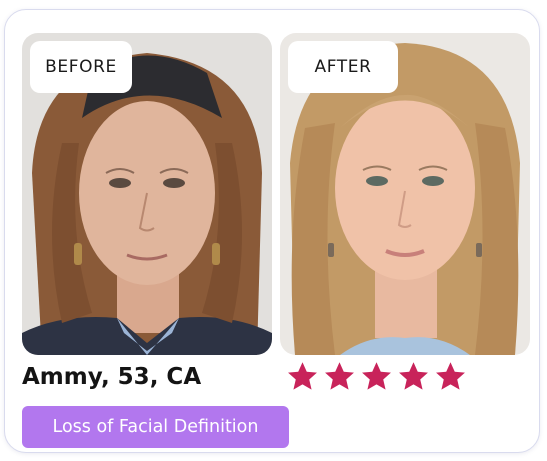 This screenshot has width=547, height=461. What do you see at coordinates (112, 377) in the screenshot?
I see `customer-name: Ammy, 53, CA` at bounding box center [112, 377].